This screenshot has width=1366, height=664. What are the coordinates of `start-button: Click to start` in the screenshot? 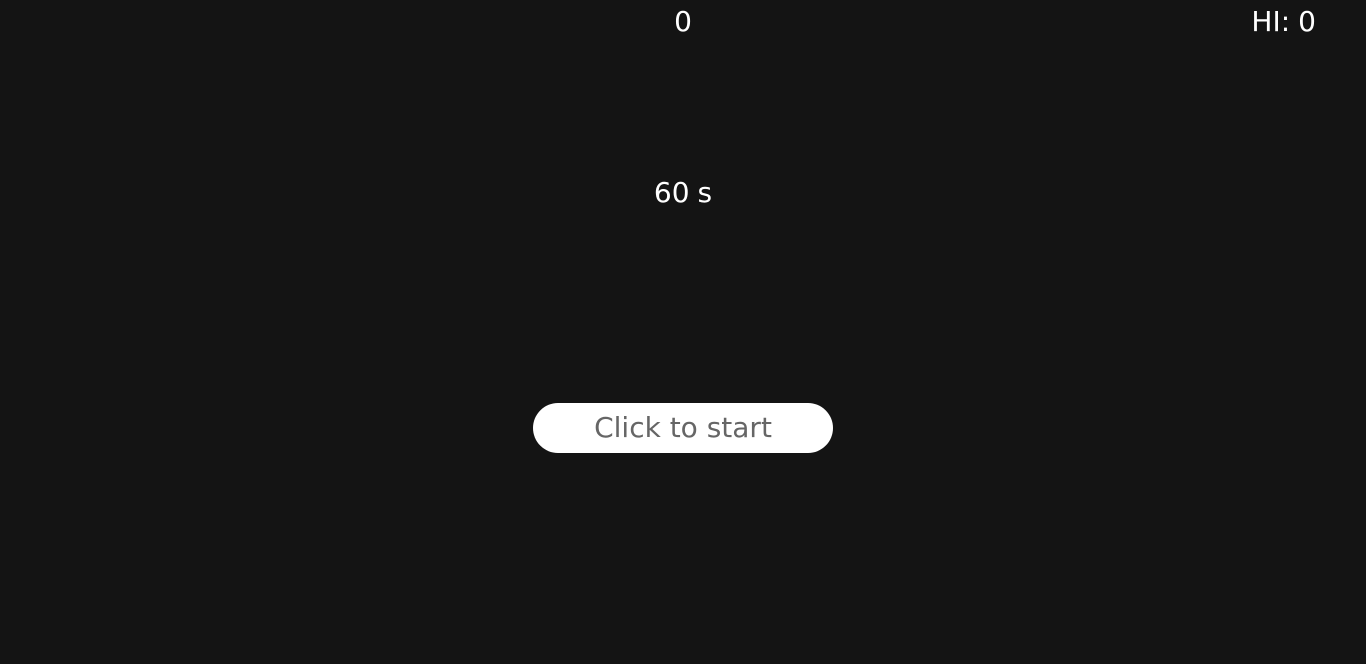 It's located at (683, 428).